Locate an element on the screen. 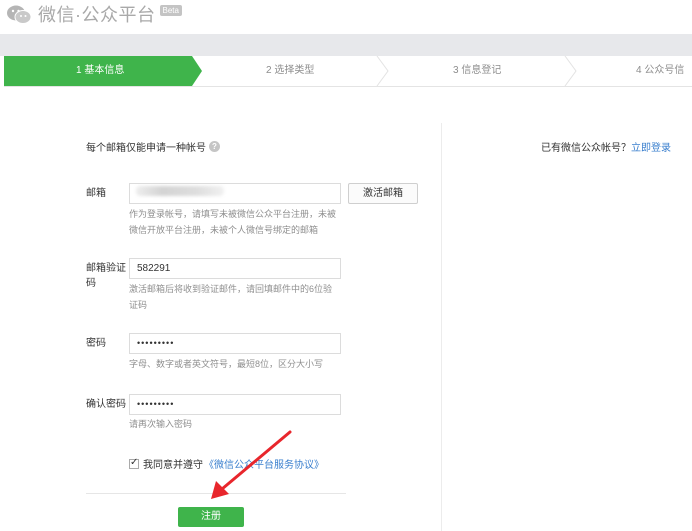 The height and width of the screenshot is (531, 692). login-link: 立即登录 is located at coordinates (651, 148).